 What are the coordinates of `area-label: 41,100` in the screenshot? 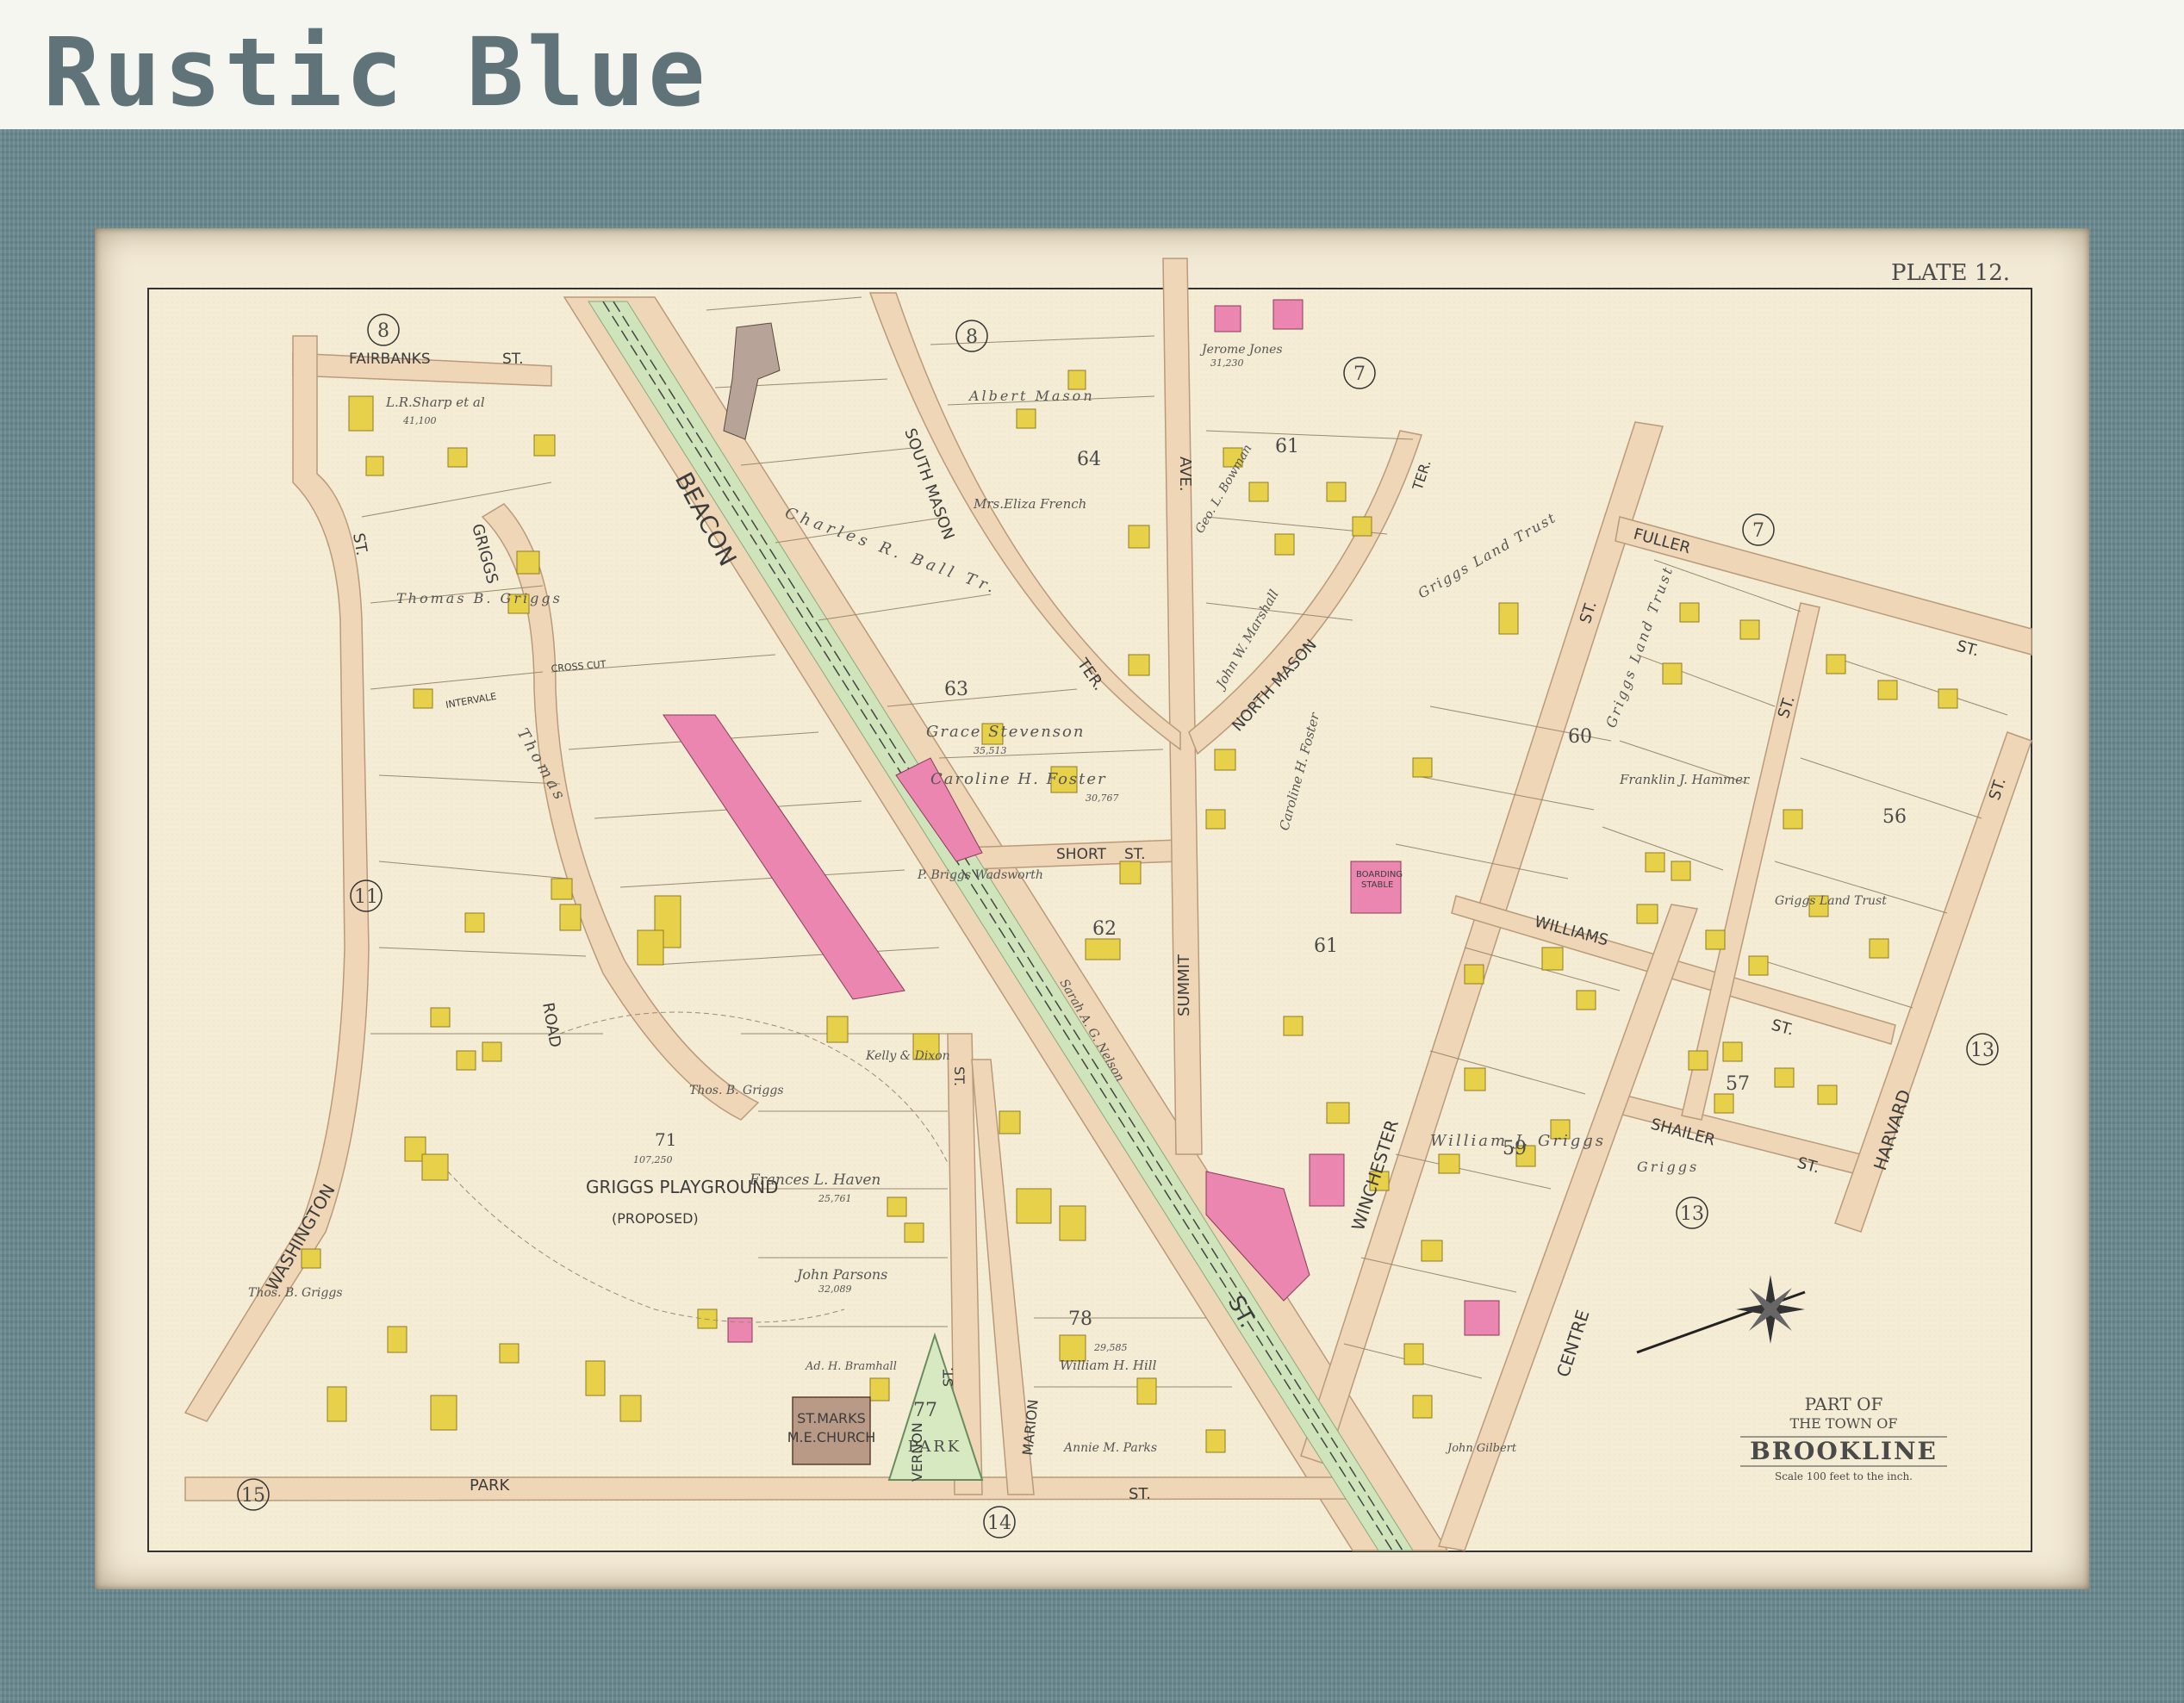 It's located at (420, 420).